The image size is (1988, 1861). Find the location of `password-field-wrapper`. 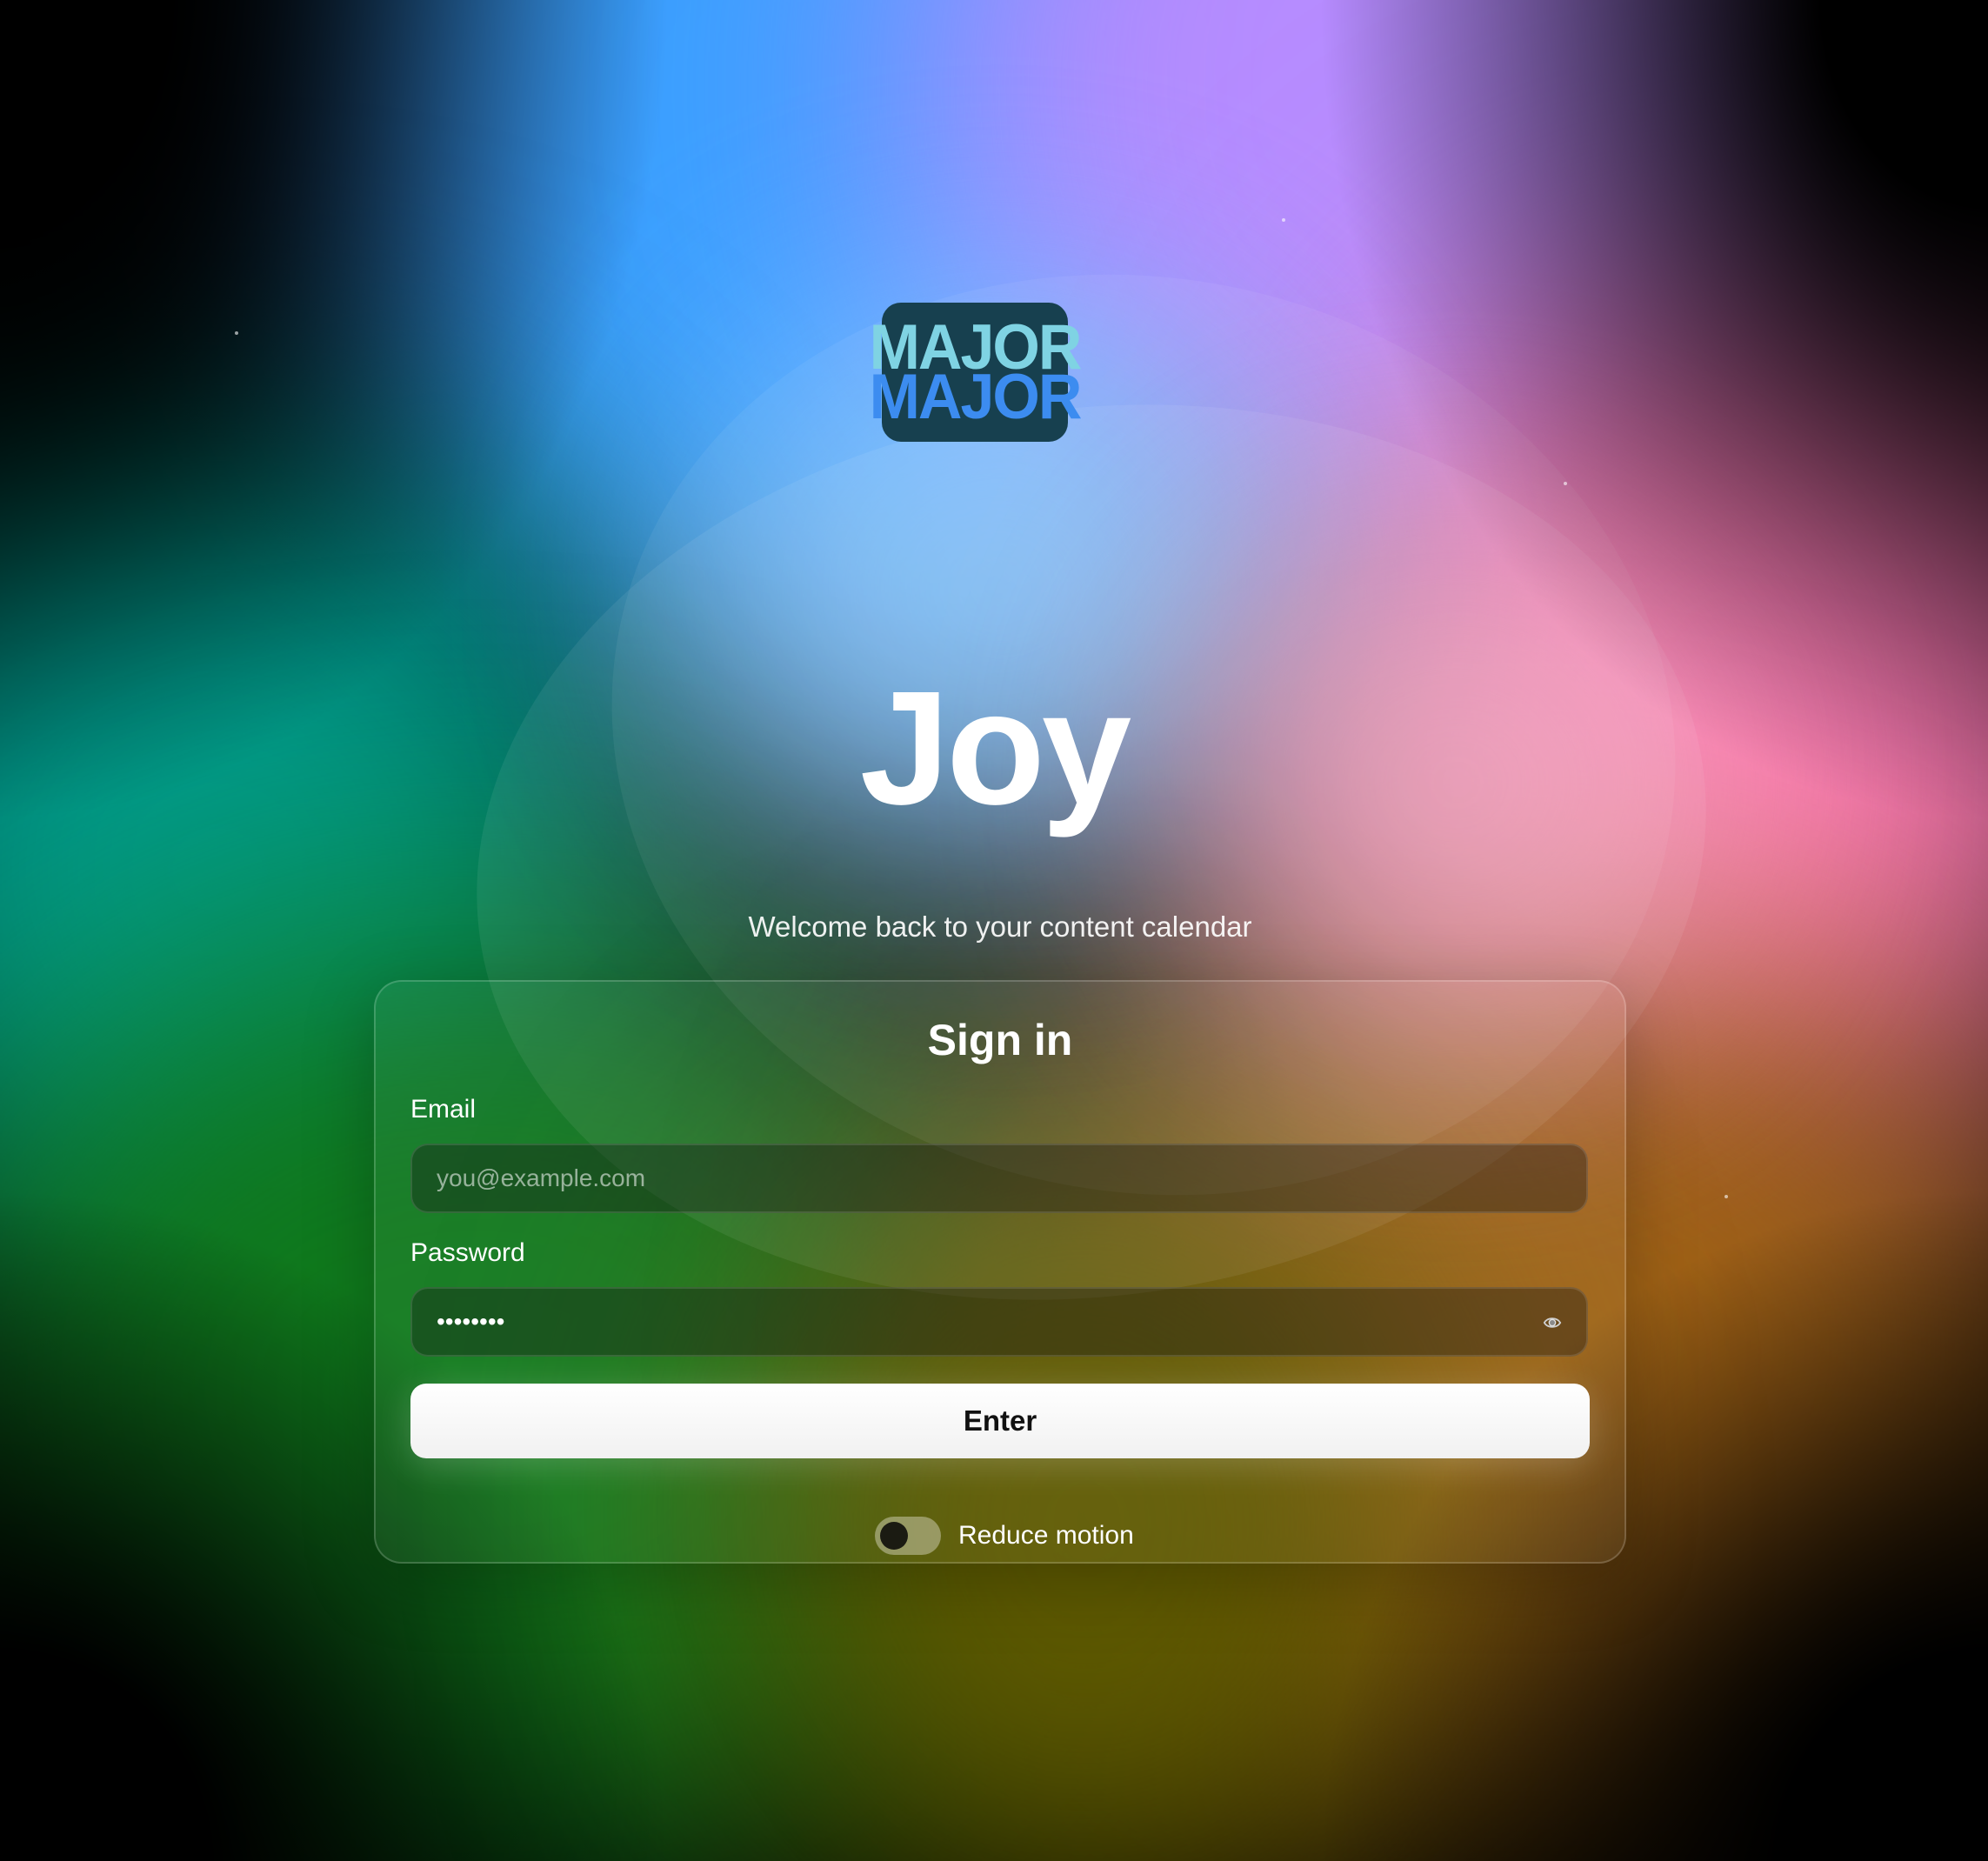

password-field-wrapper is located at coordinates (999, 1322).